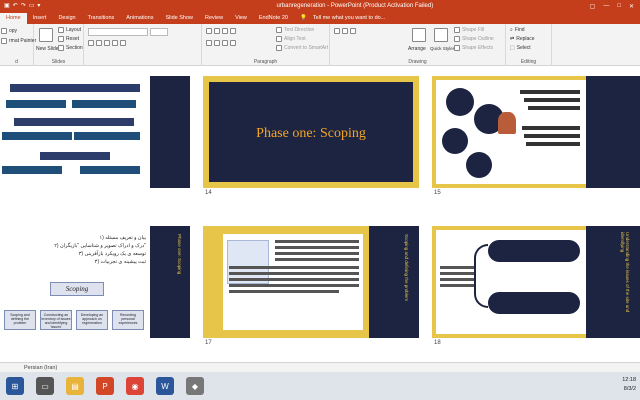  What do you see at coordinates (118, 32) in the screenshot?
I see `font-name-box` at bounding box center [118, 32].